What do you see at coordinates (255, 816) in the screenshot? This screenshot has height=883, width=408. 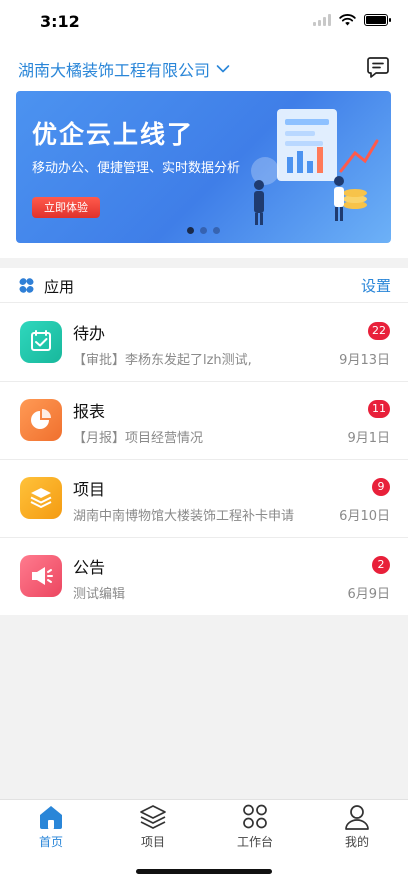 I see `workbench-icon` at bounding box center [255, 816].